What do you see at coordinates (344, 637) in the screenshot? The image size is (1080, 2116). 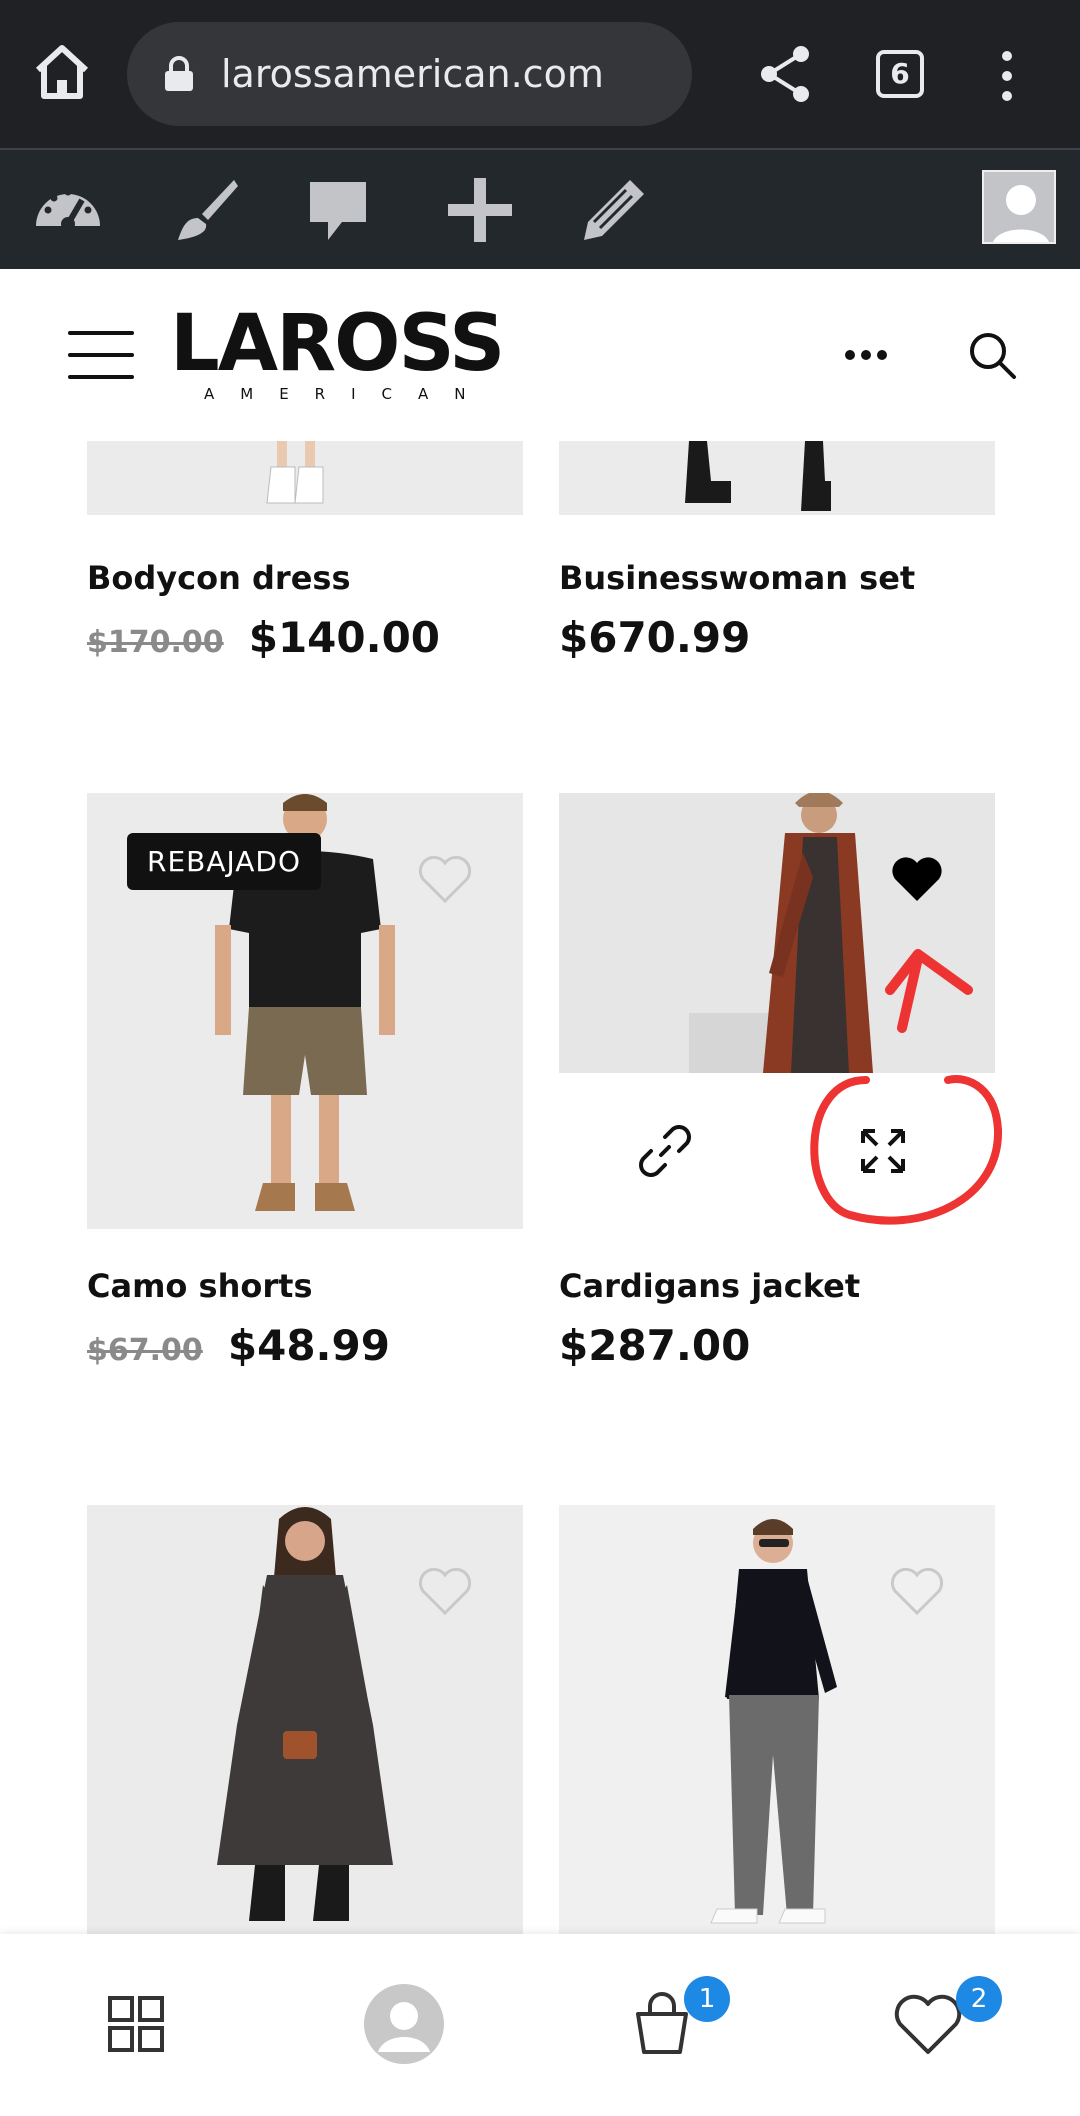 I see `sale-price: $140.00` at bounding box center [344, 637].